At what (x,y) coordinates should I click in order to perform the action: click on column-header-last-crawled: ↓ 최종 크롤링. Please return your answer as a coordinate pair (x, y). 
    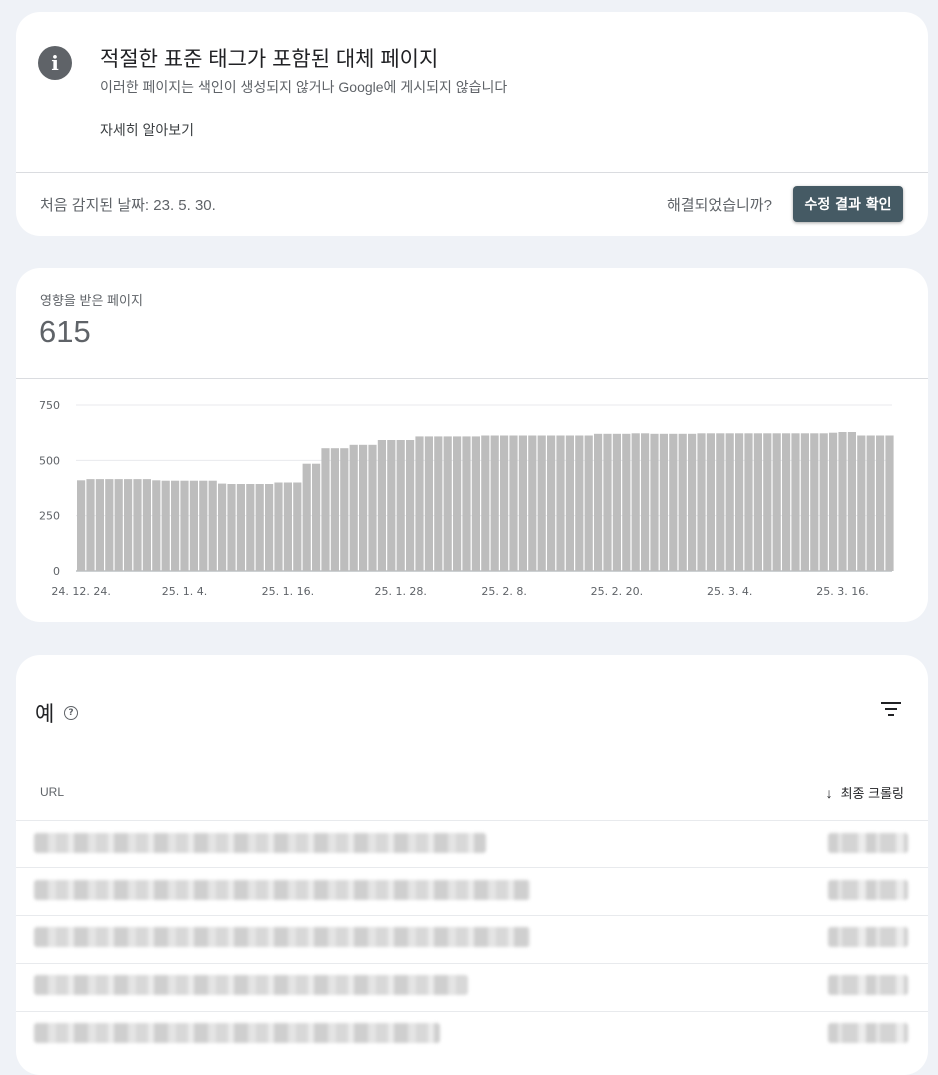
    Looking at the image, I should click on (865, 792).